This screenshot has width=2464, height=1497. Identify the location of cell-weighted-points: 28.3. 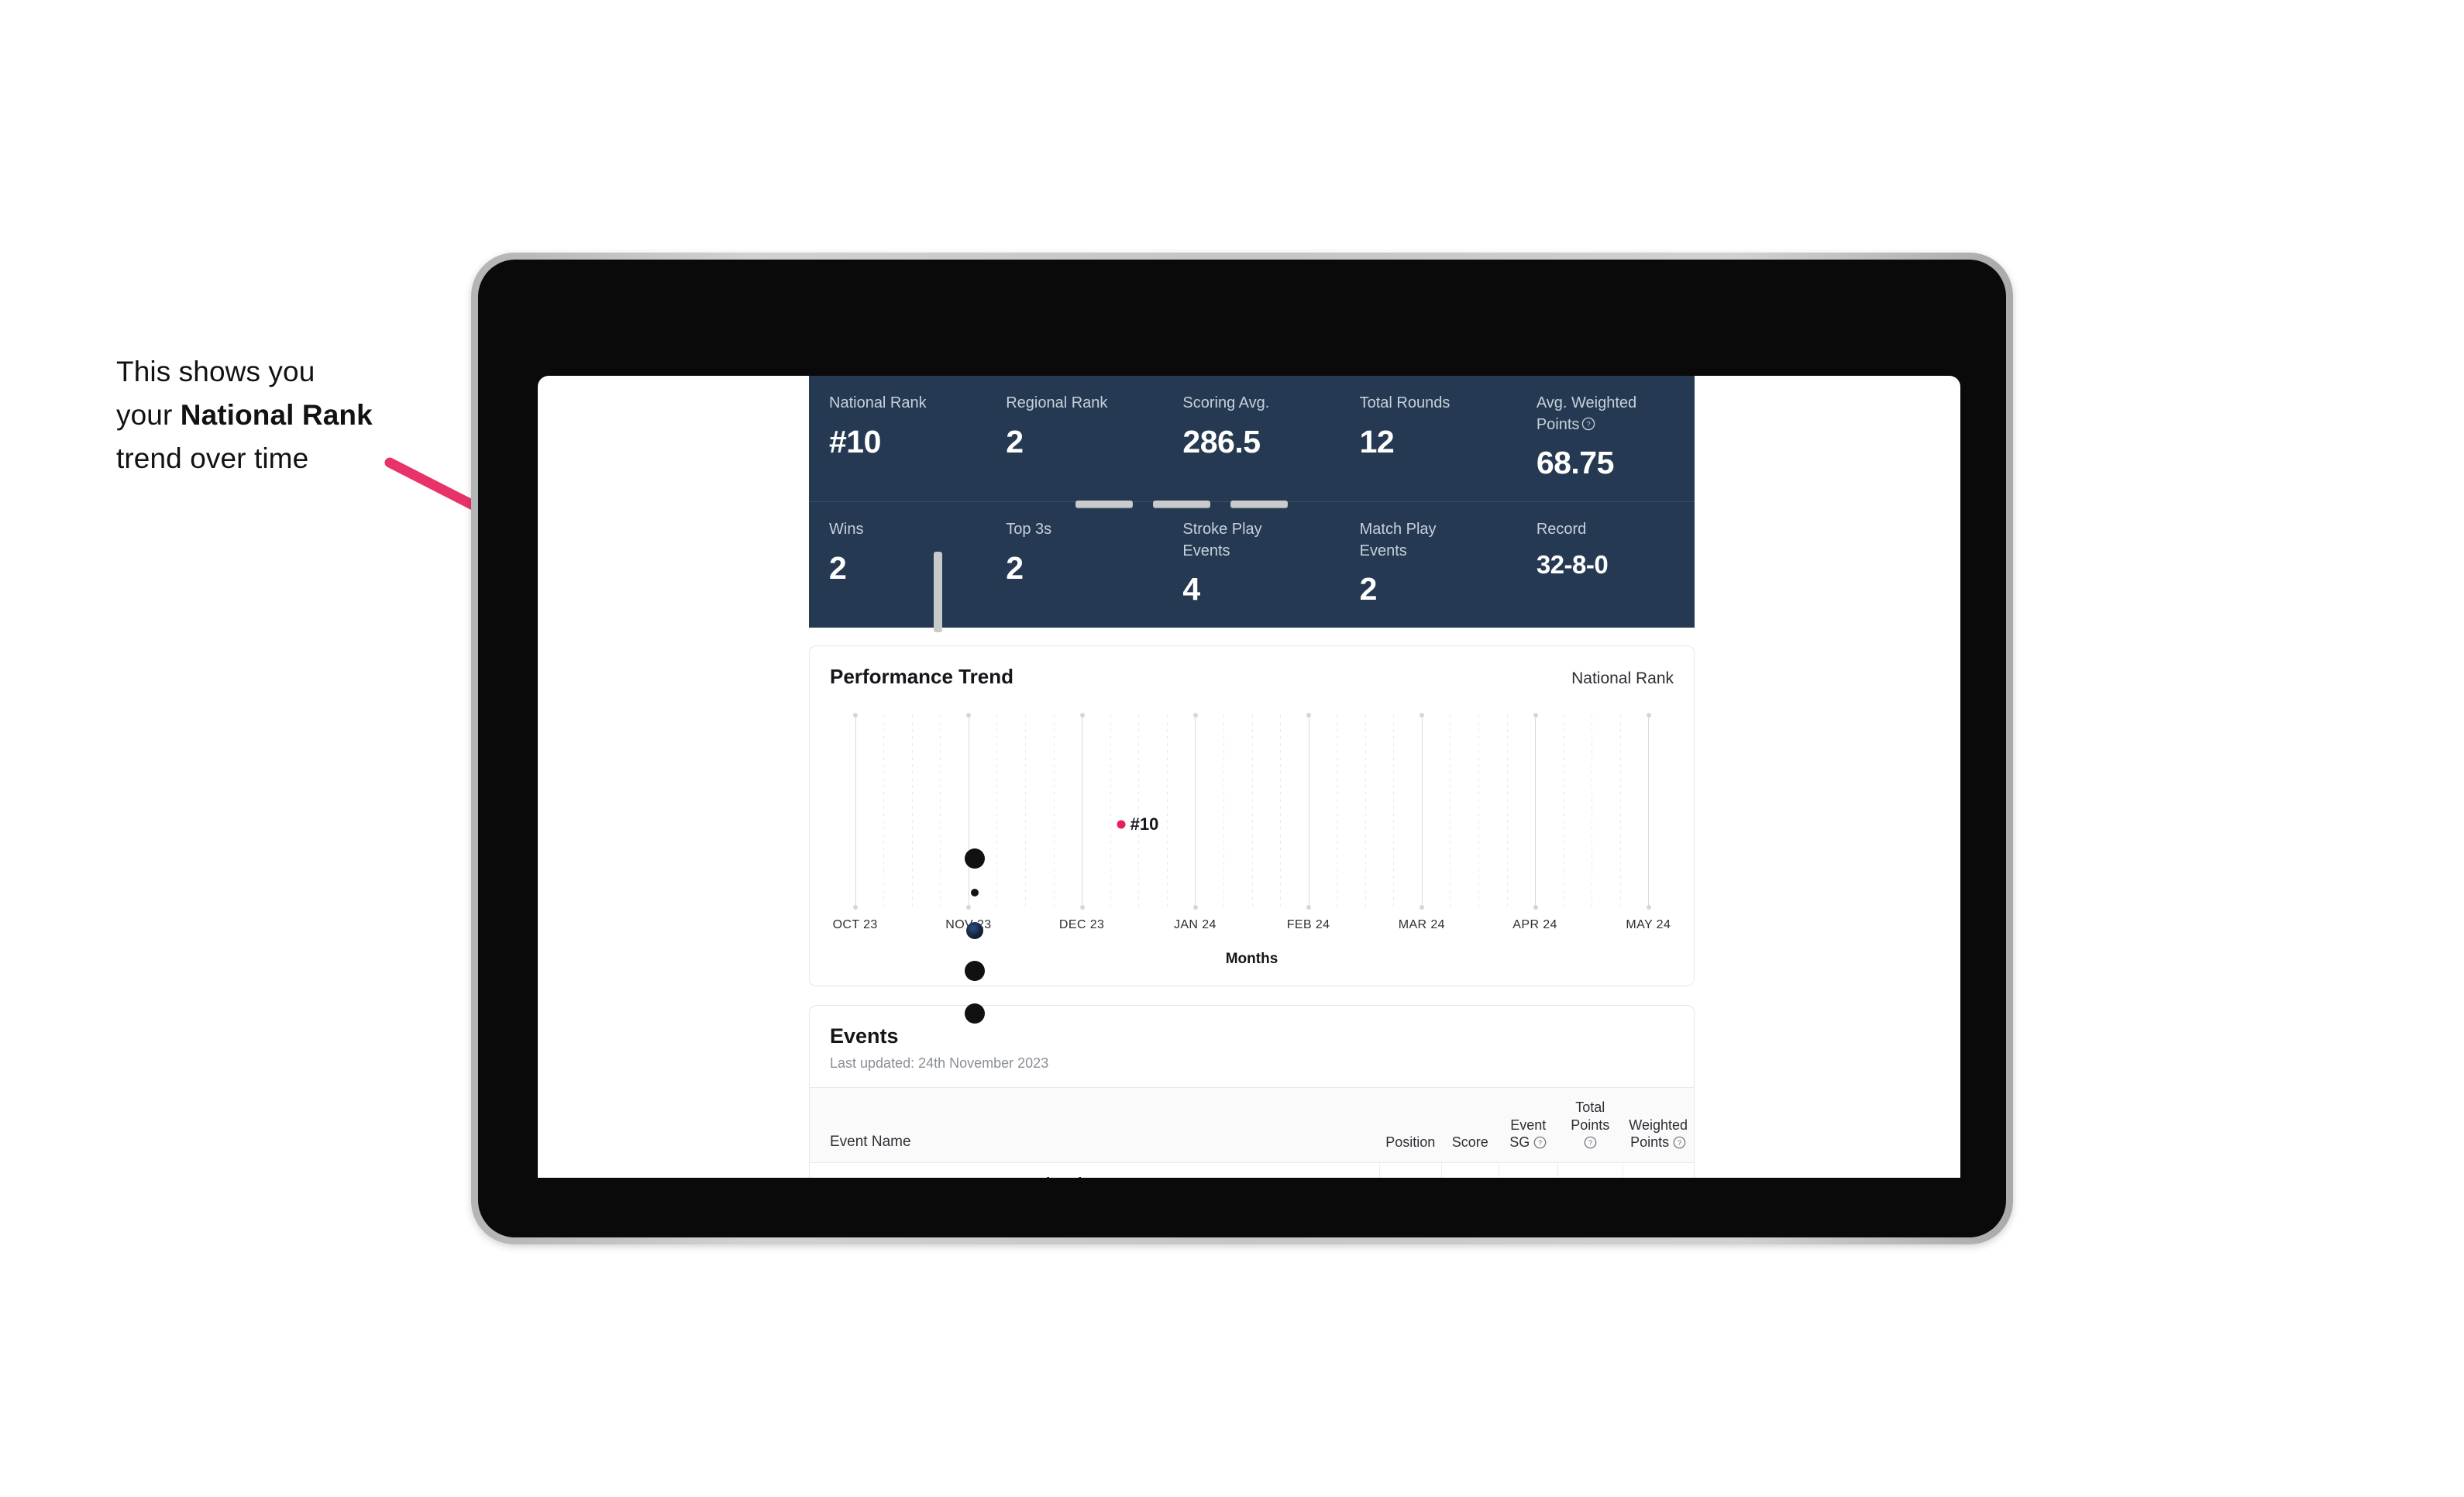
(1658, 1170).